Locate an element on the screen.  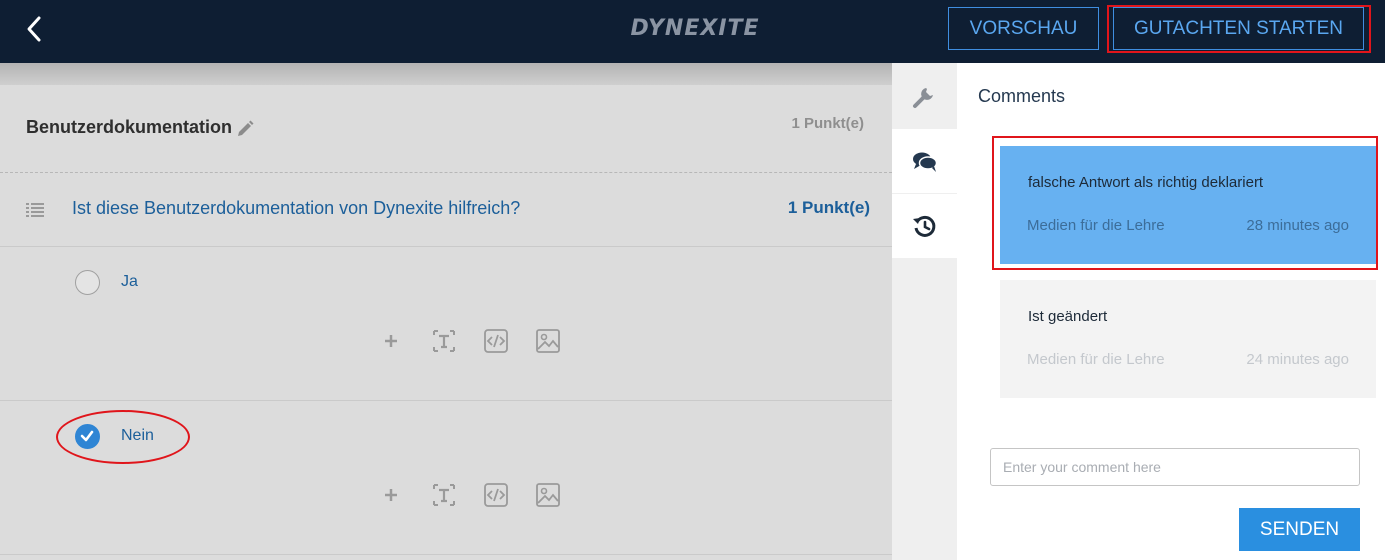
chevron-left-icon is located at coordinates (34, 29).